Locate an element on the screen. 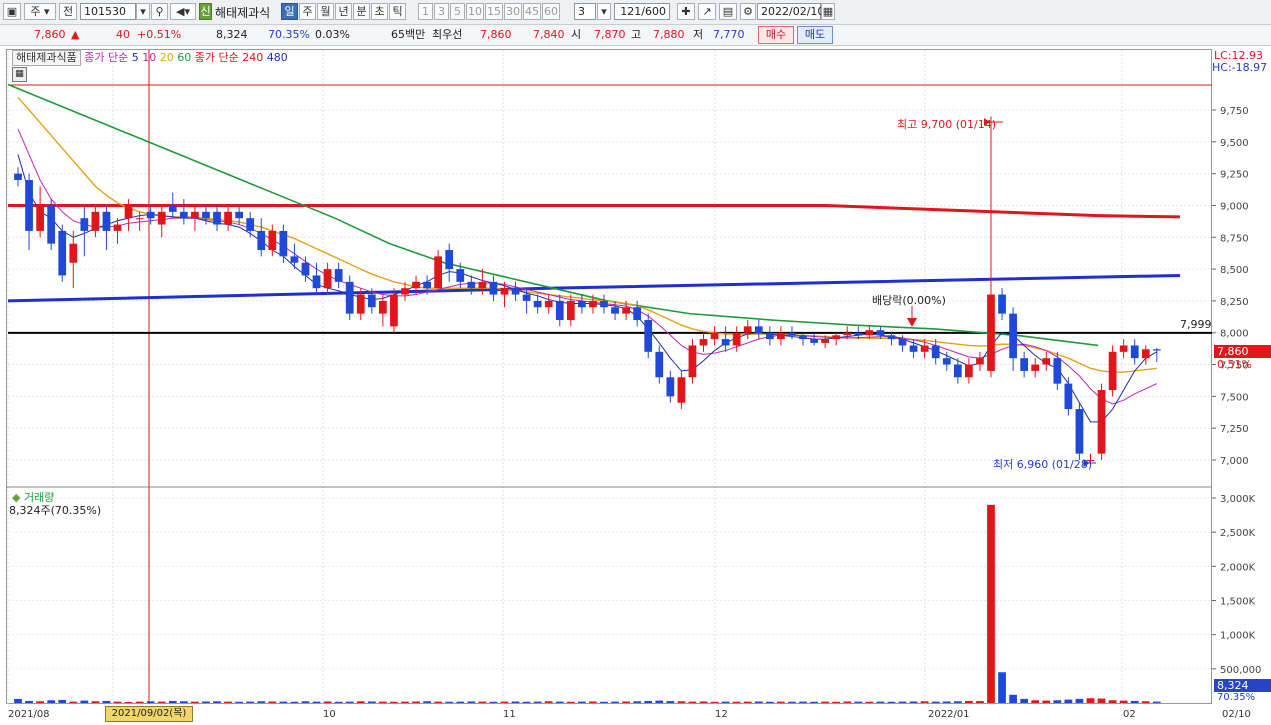  y-tick-label: 8,750 is located at coordinates (1234, 238).